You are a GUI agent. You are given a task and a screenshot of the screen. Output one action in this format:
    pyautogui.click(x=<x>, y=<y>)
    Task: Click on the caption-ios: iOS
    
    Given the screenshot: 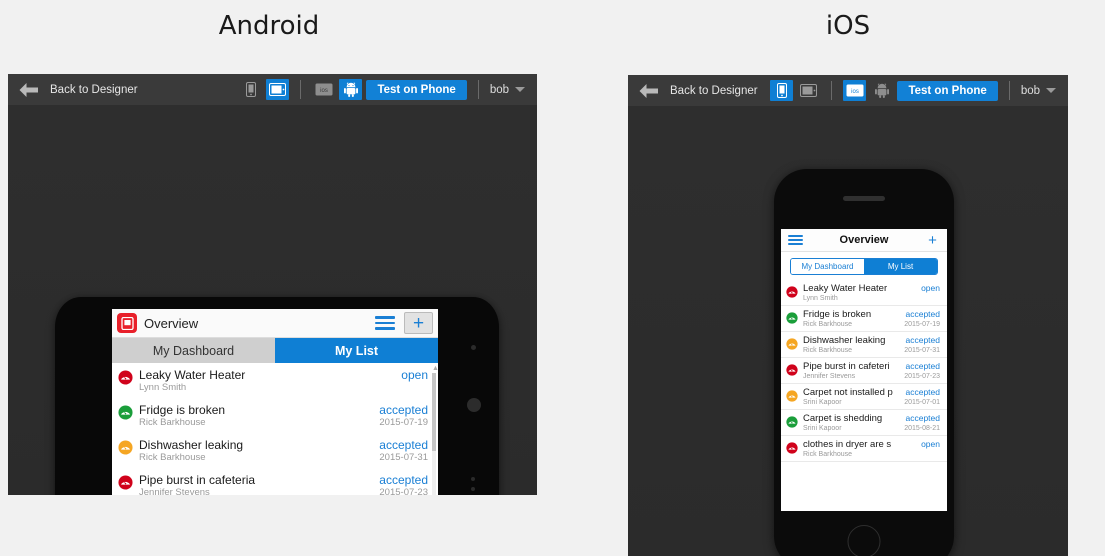 What is the action you would take?
    pyautogui.click(x=848, y=26)
    